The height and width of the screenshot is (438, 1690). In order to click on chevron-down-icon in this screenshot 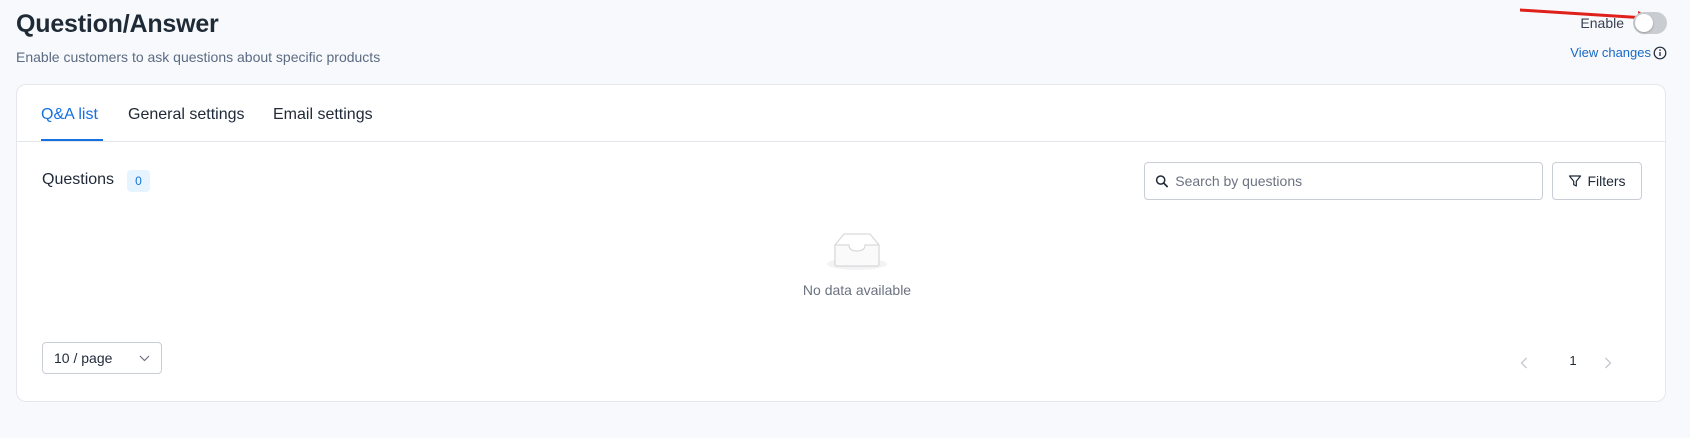, I will do `click(144, 358)`.